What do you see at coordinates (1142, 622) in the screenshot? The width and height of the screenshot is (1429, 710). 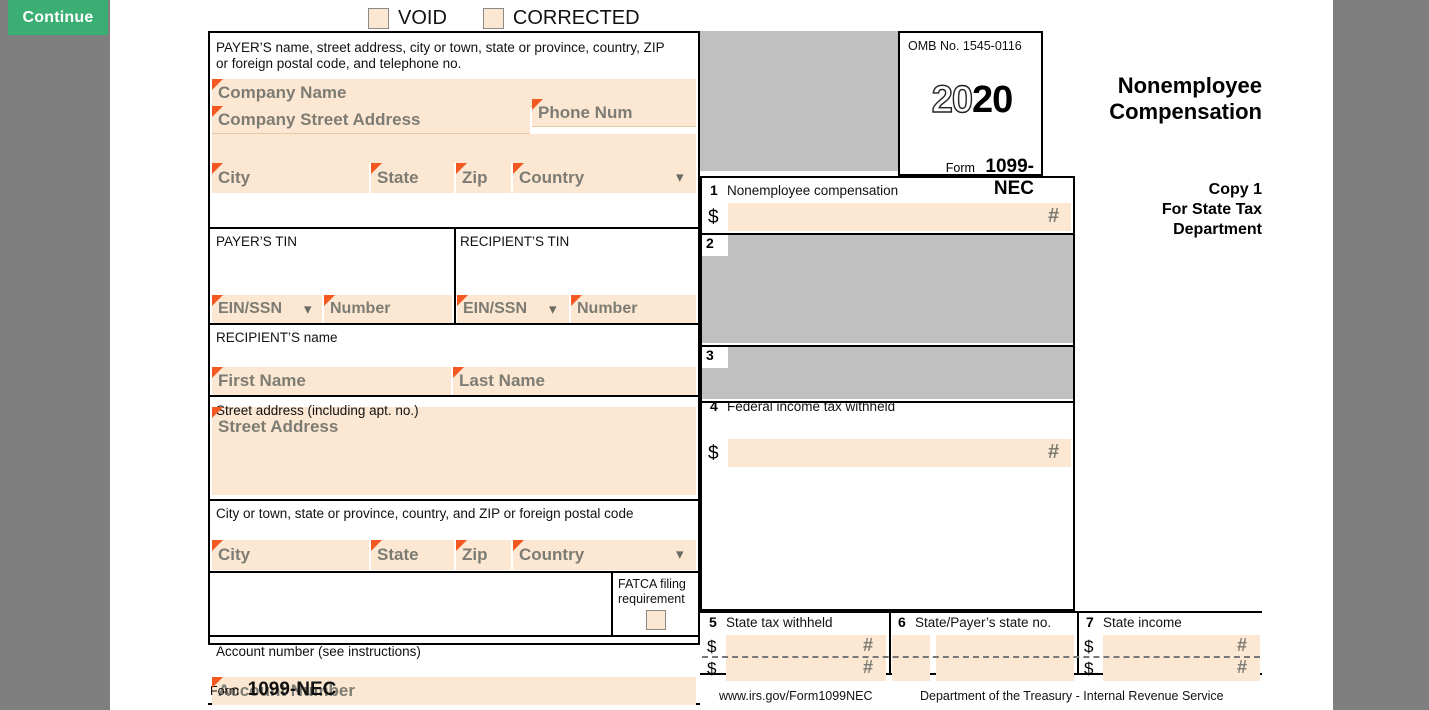 I see `box7-label: State income` at bounding box center [1142, 622].